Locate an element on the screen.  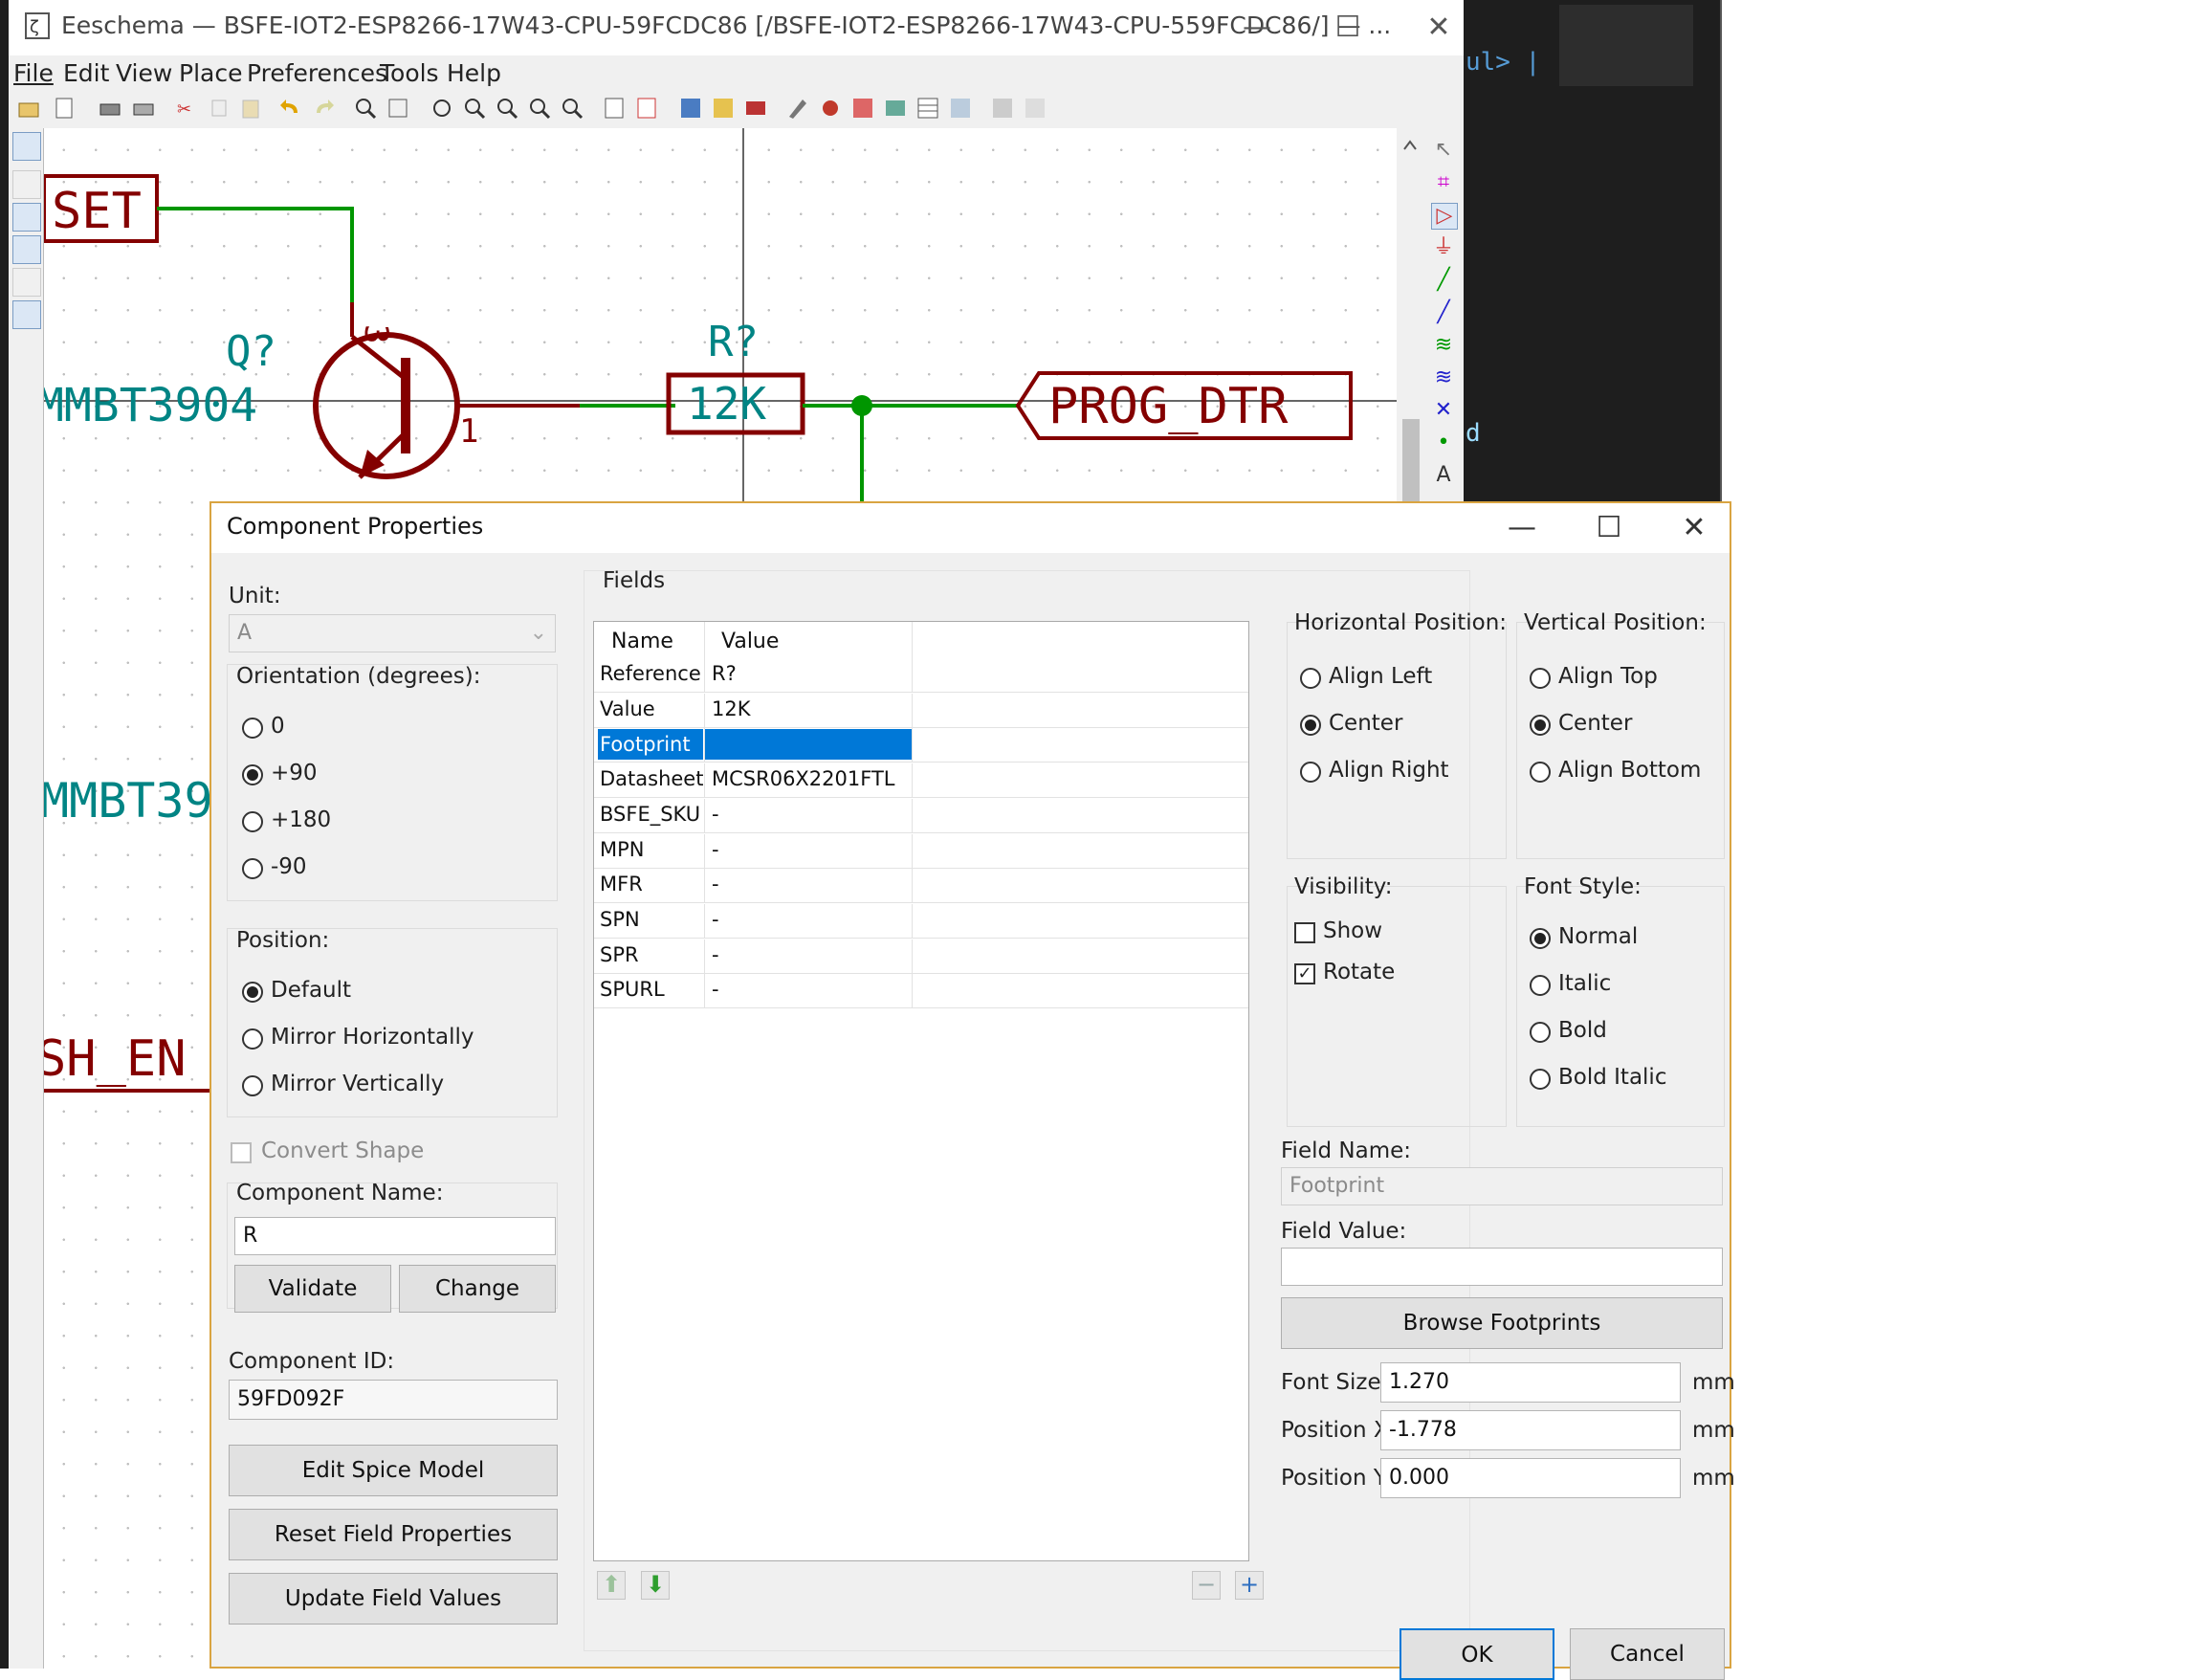
field-row: SPURL - is located at coordinates (921, 992).